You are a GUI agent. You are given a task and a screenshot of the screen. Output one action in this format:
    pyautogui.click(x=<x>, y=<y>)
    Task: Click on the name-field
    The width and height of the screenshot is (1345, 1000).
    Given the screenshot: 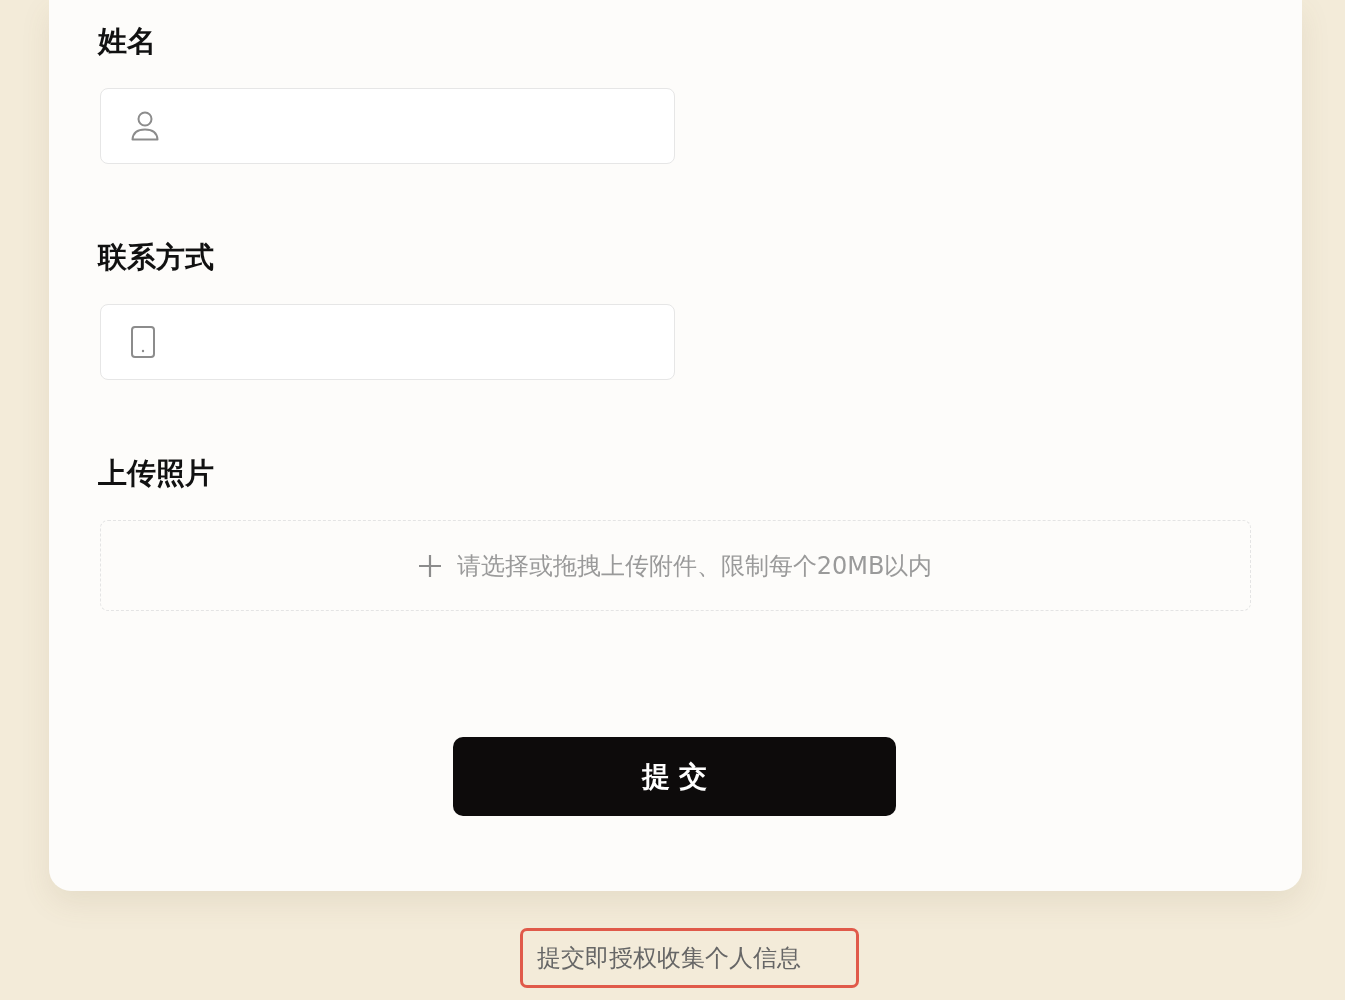 What is the action you would take?
    pyautogui.click(x=387, y=126)
    